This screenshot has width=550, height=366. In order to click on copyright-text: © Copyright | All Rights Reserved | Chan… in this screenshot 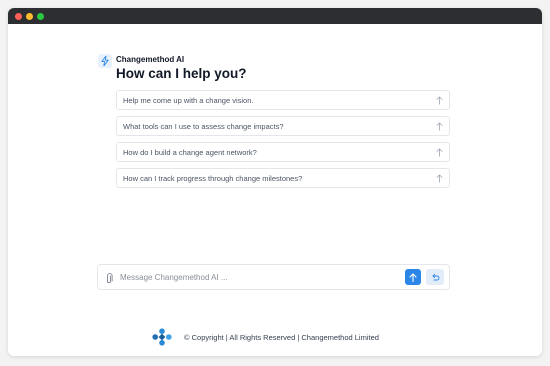, I will do `click(281, 337)`.